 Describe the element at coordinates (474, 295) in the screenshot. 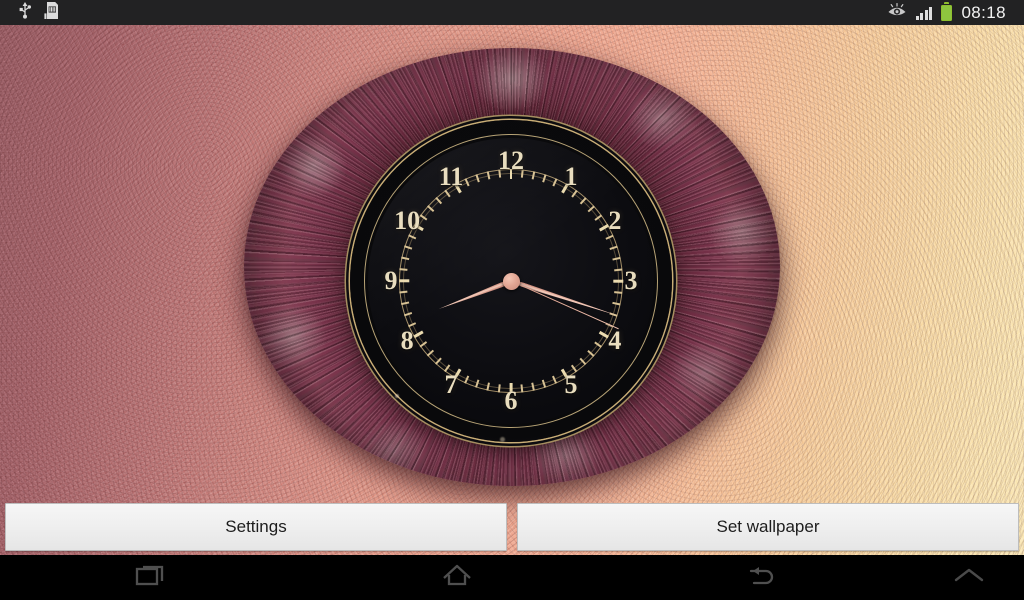

I see `hour-hand` at that location.